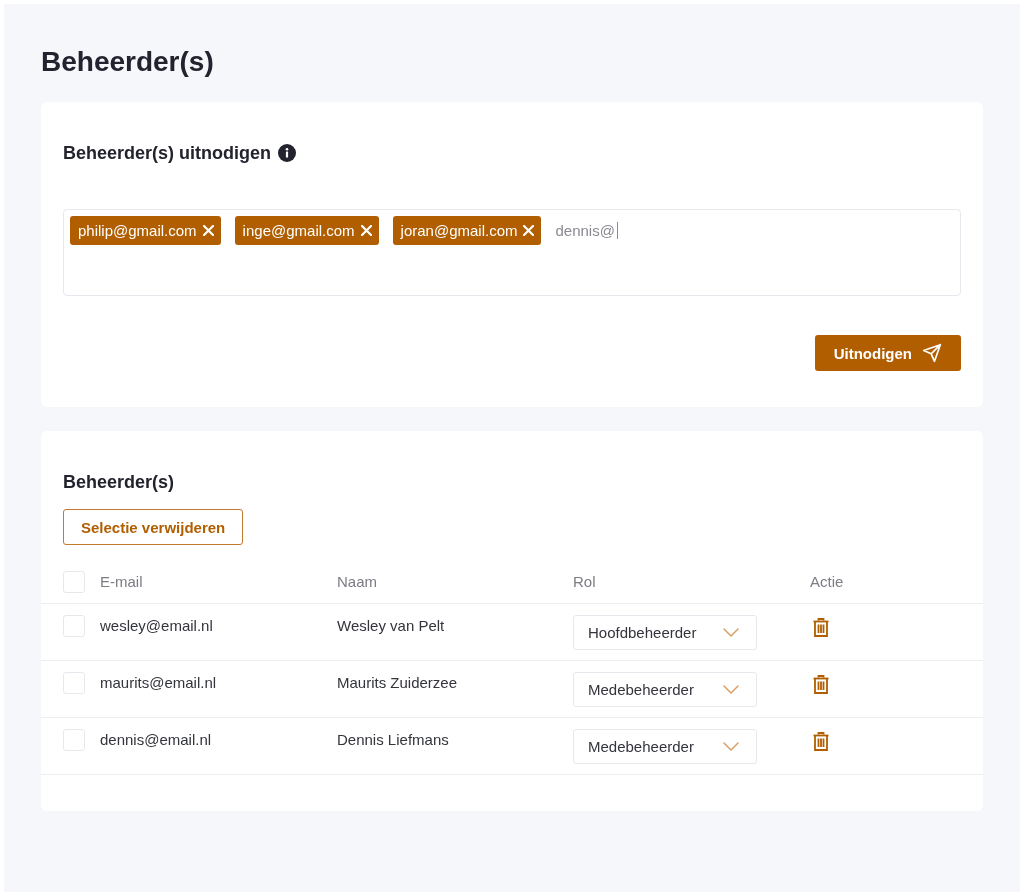  I want to click on invite-button: Uitnodigen, so click(887, 353).